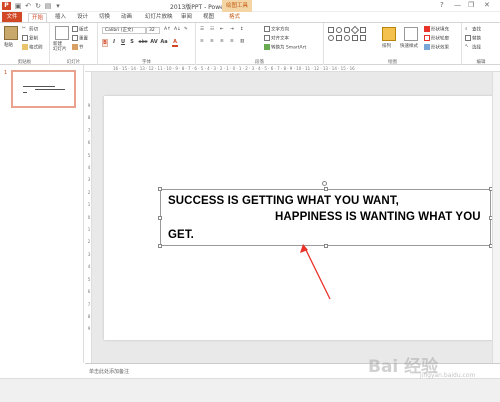 The width and height of the screenshot is (500, 402). I want to click on numbering-icon: ☷, so click(212, 29).